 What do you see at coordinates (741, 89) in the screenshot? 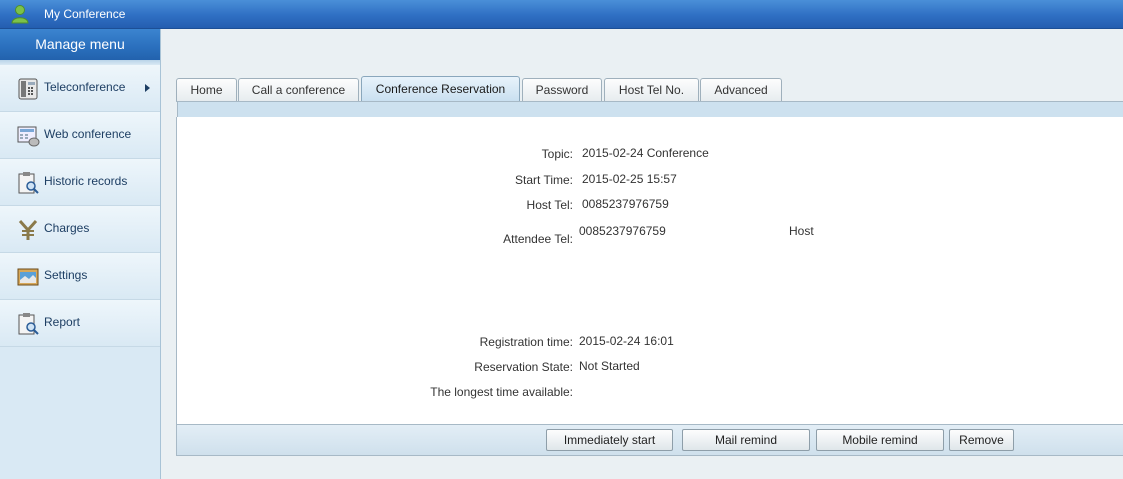
I see `tab-advanced: Advanced` at bounding box center [741, 89].